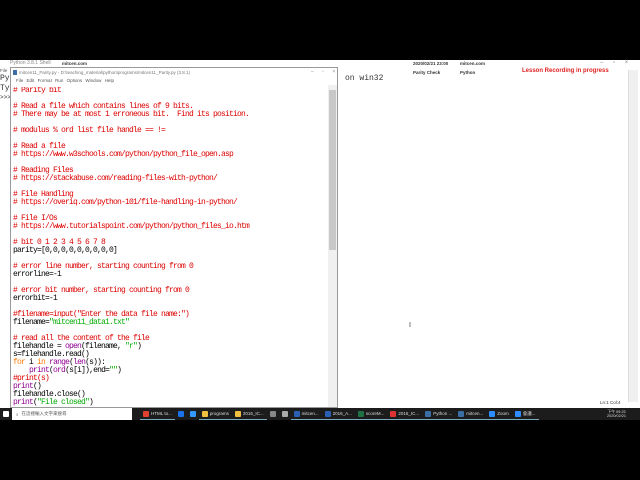  I want to click on shell-file-menu: File, so click(3, 70).